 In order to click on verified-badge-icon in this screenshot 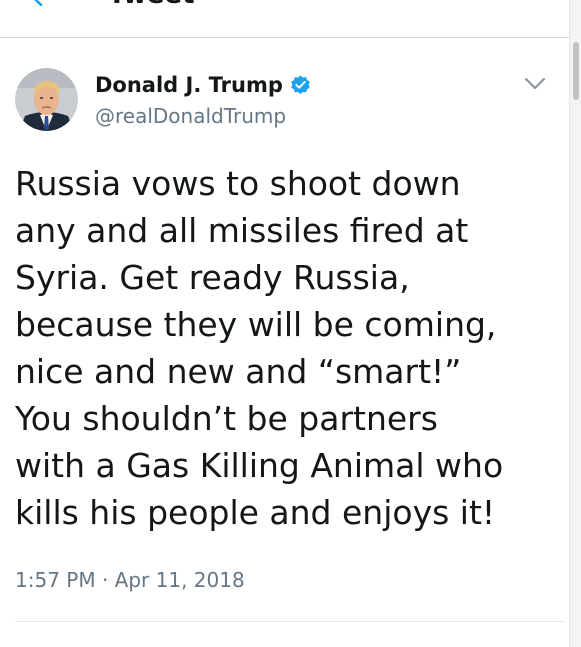, I will do `click(300, 84)`.